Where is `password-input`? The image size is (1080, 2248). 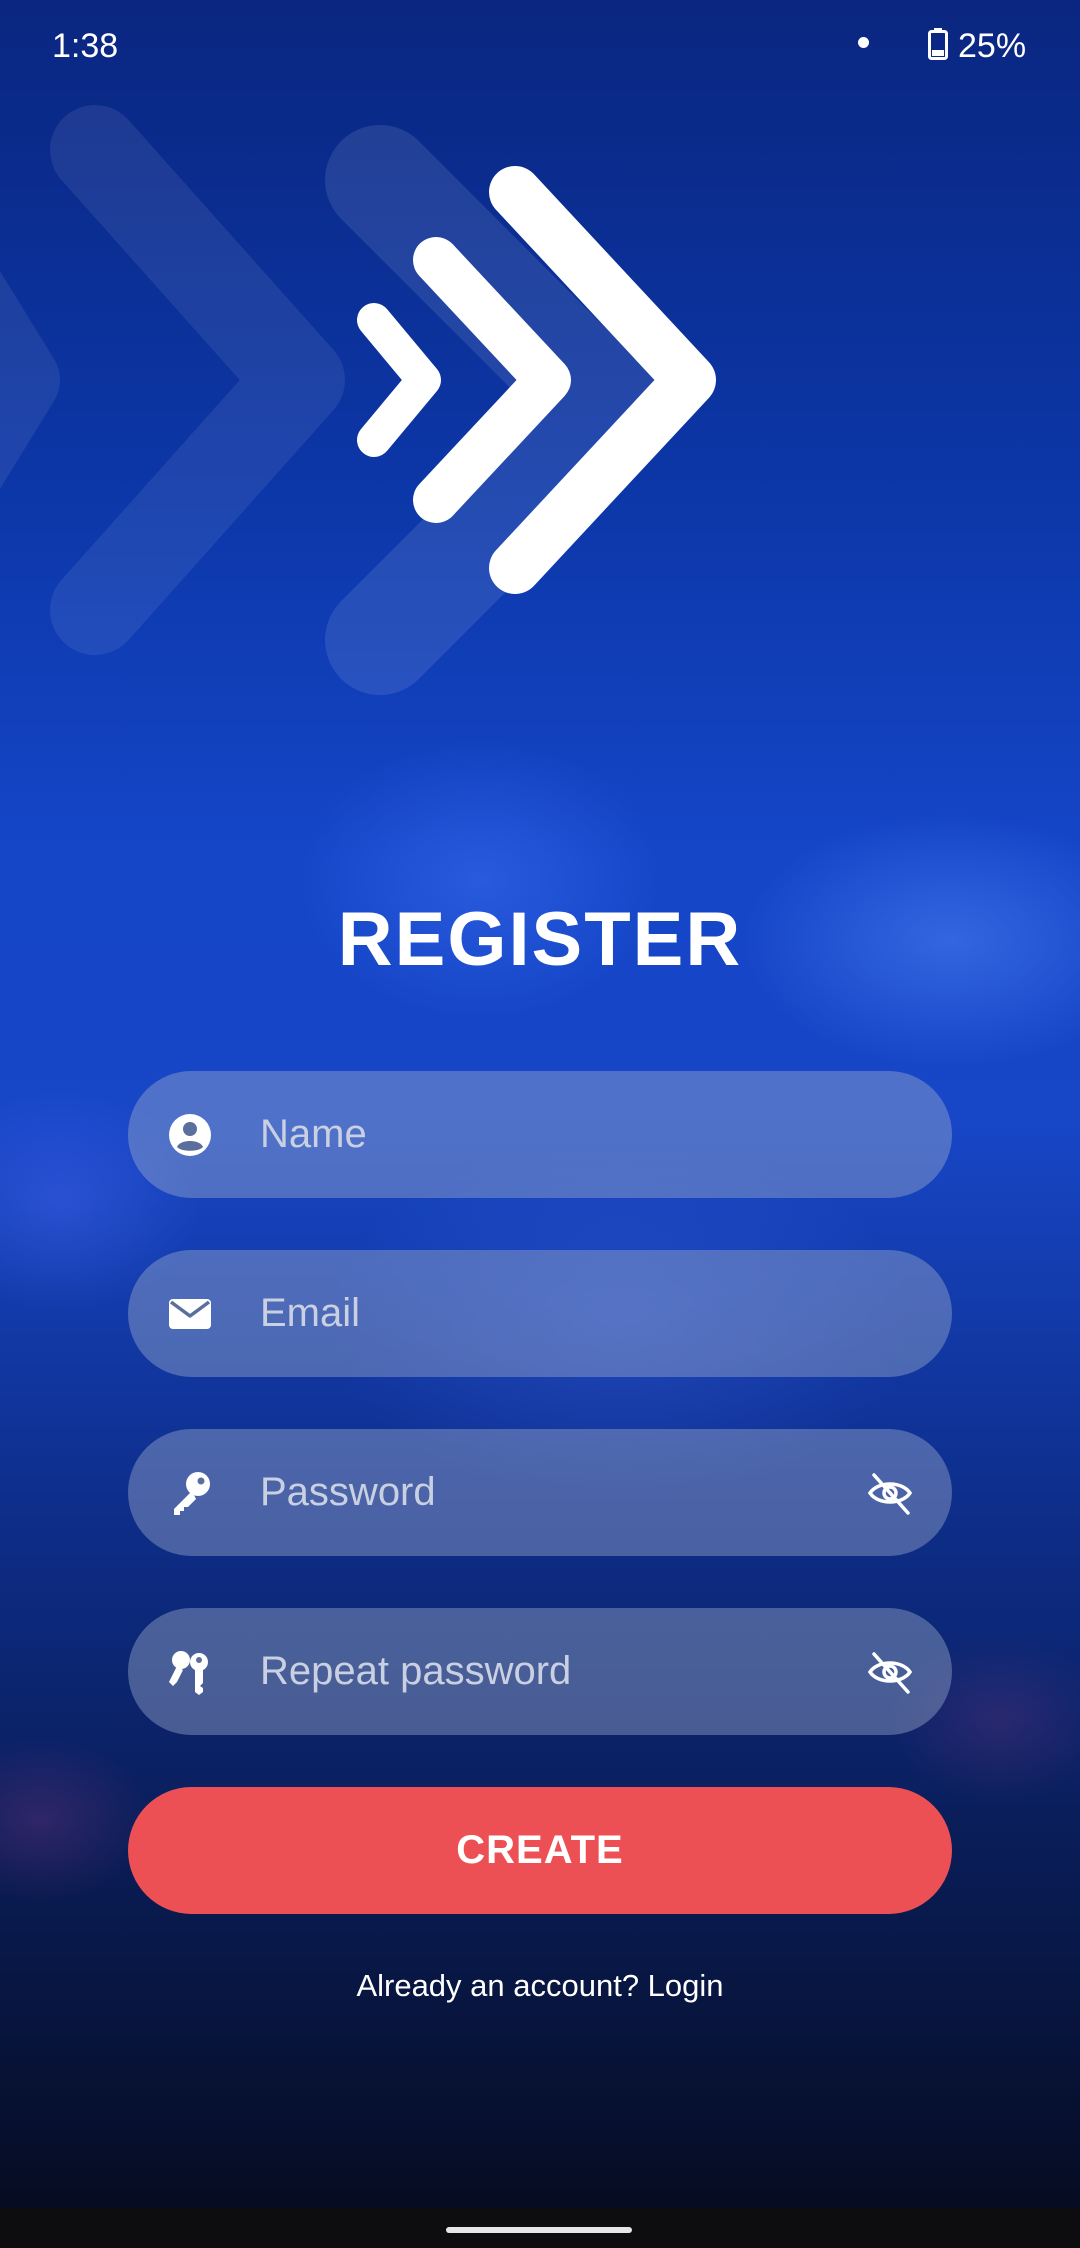
password-input is located at coordinates (540, 1492).